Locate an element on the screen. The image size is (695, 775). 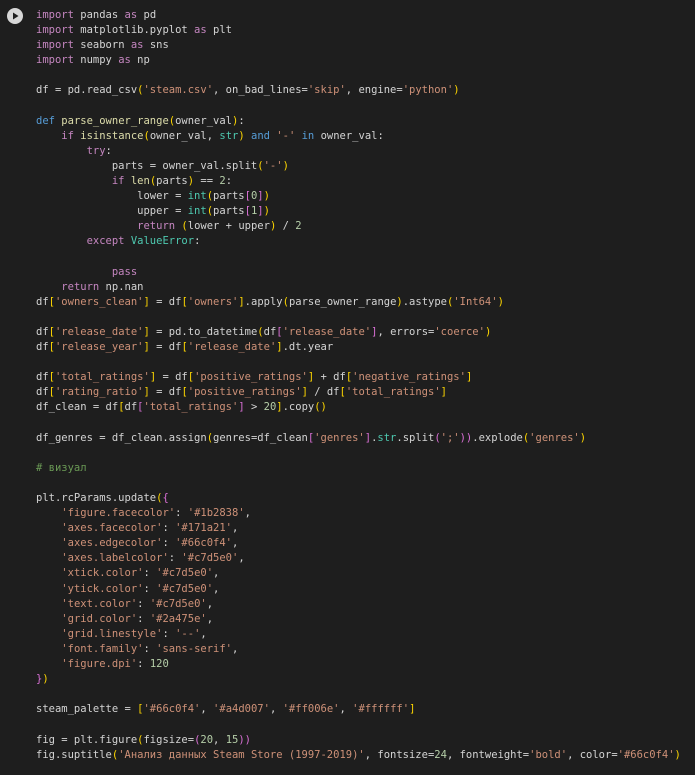
code-token: lower = is located at coordinates (112, 196).